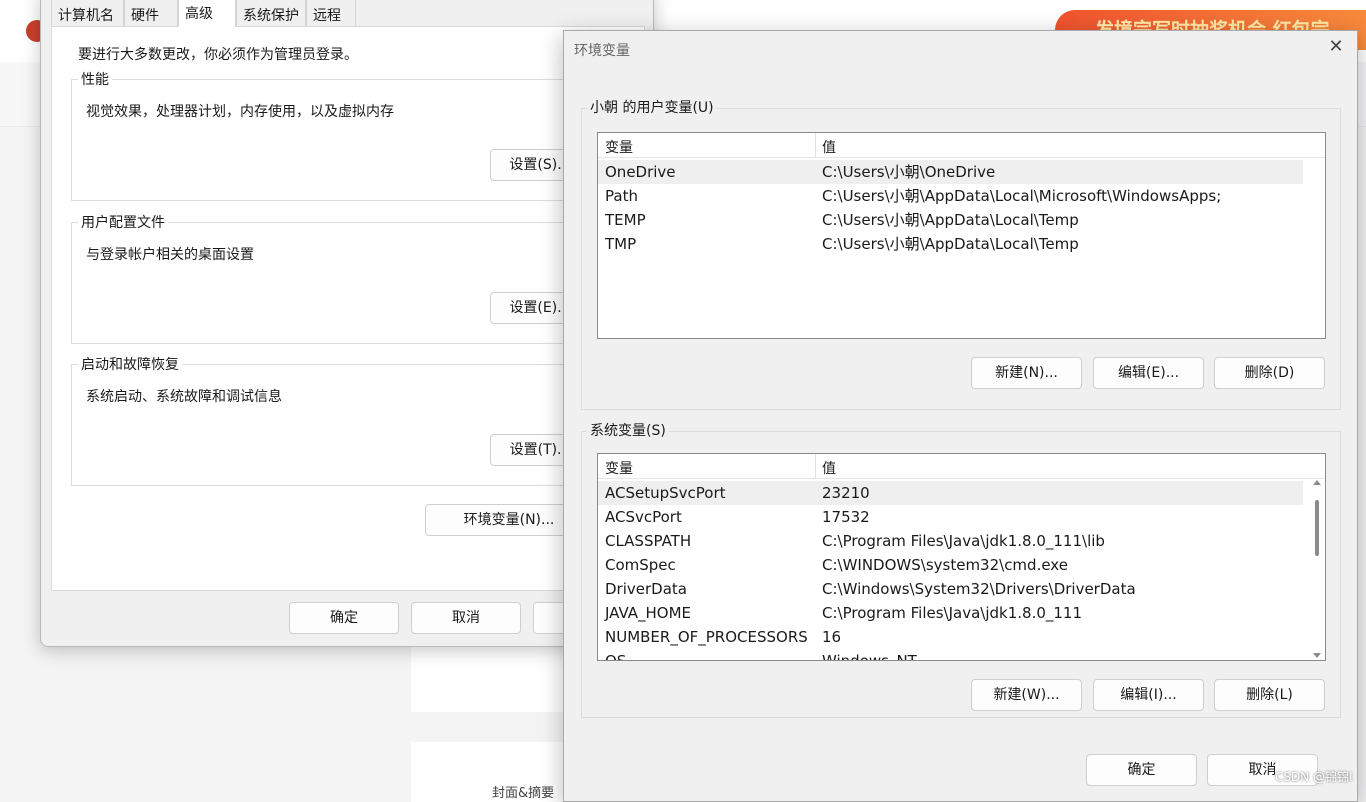 Image resolution: width=1366 pixels, height=802 pixels. Describe the element at coordinates (491, 676) in the screenshot. I see `content-card` at that location.